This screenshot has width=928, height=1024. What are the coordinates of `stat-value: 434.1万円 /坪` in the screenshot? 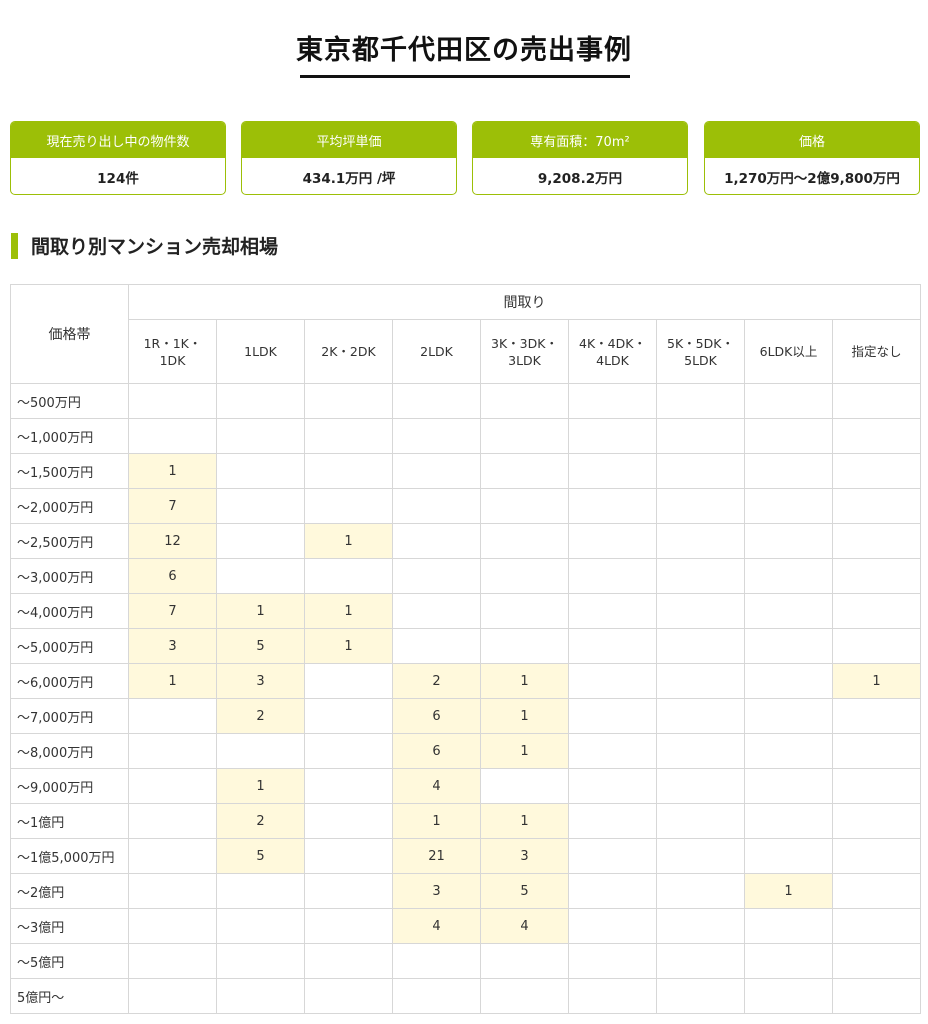 It's located at (349, 178).